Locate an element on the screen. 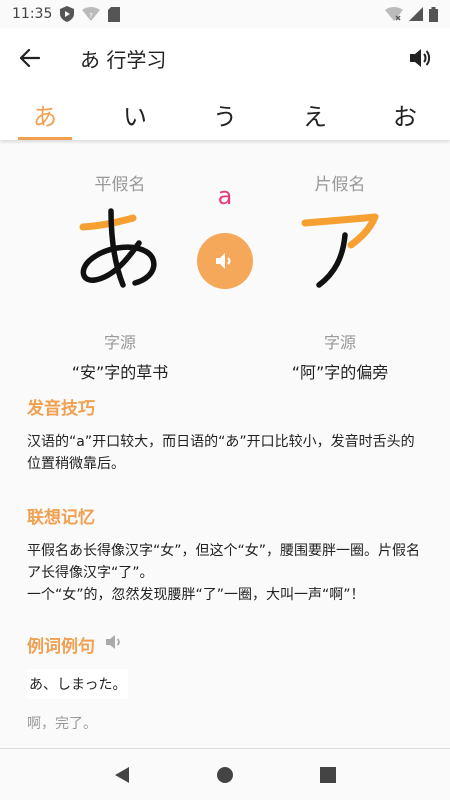 The image size is (450, 800). tab-i: い is located at coordinates (135, 114).